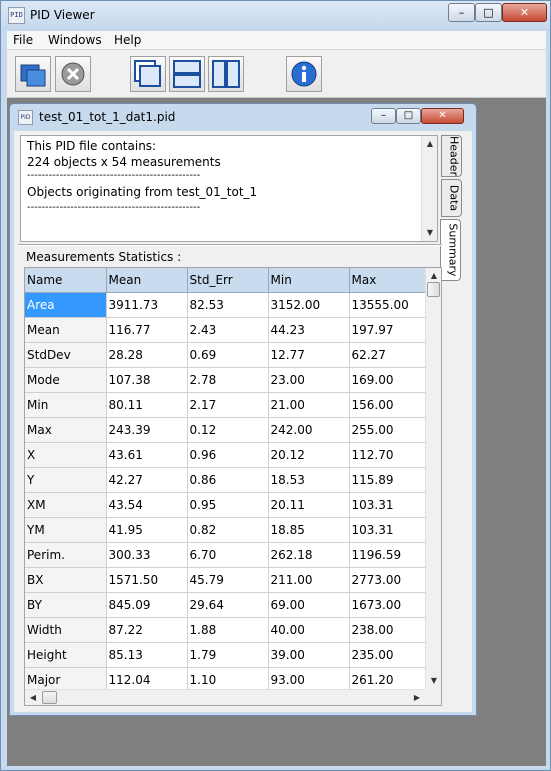  What do you see at coordinates (147, 280) in the screenshot?
I see `column-header-mean: Mean` at bounding box center [147, 280].